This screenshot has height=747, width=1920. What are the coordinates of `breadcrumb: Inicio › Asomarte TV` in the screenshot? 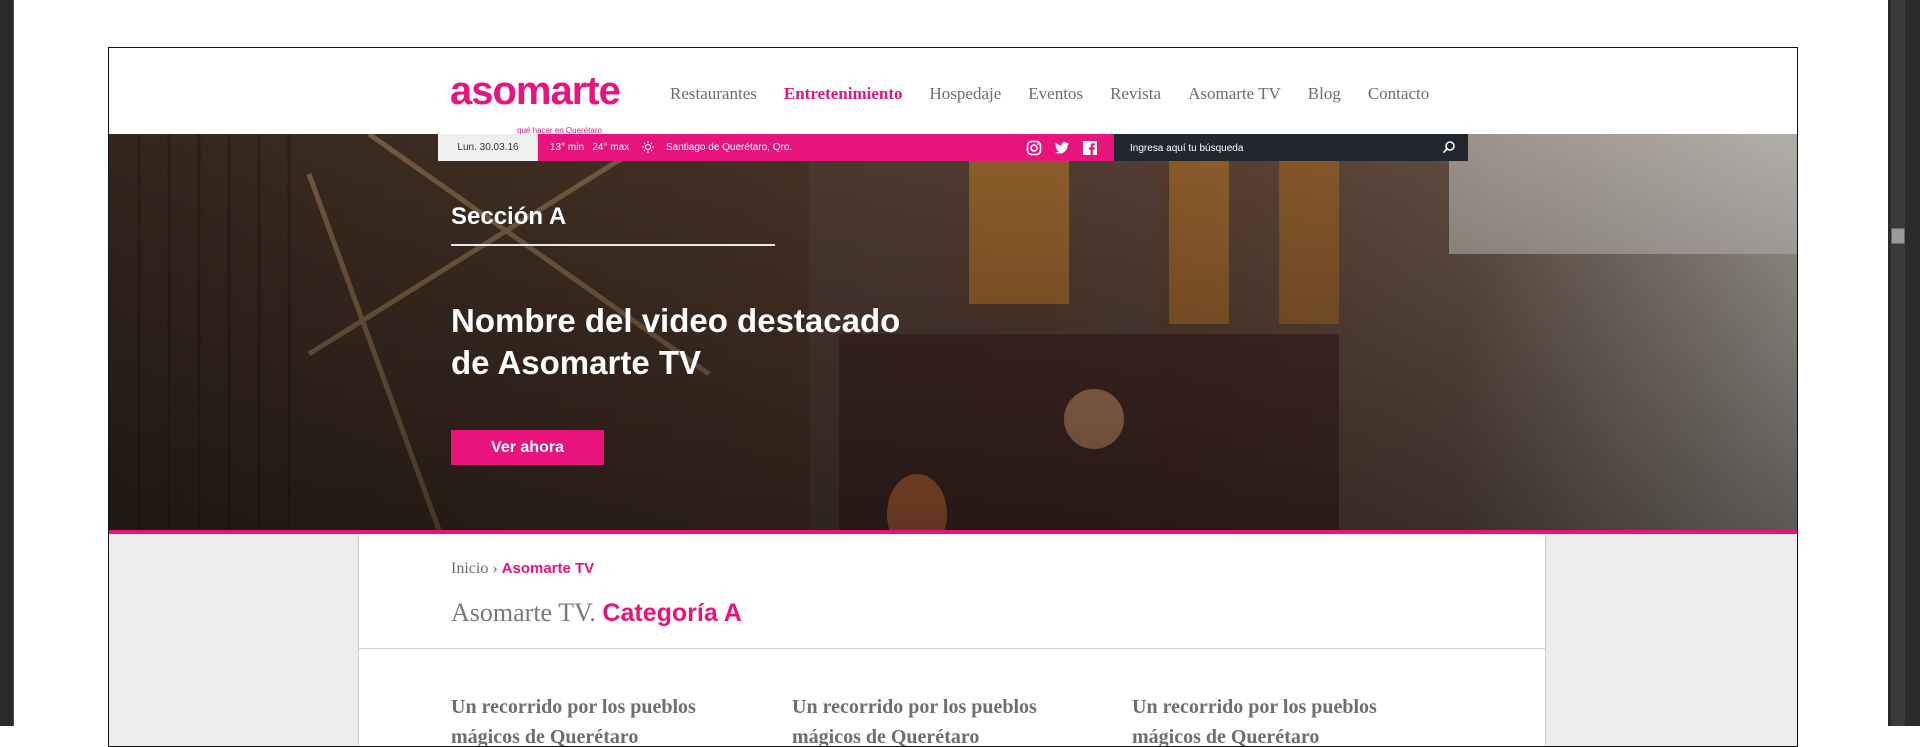 It's located at (522, 569).